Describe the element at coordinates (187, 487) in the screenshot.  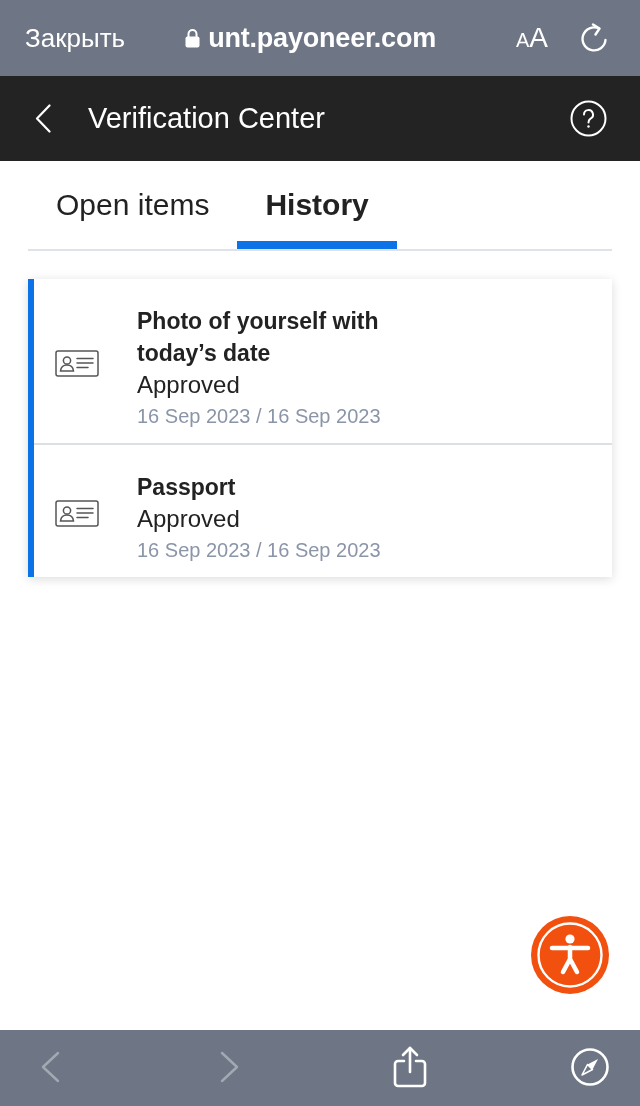
I see `item-title: Passport` at that location.